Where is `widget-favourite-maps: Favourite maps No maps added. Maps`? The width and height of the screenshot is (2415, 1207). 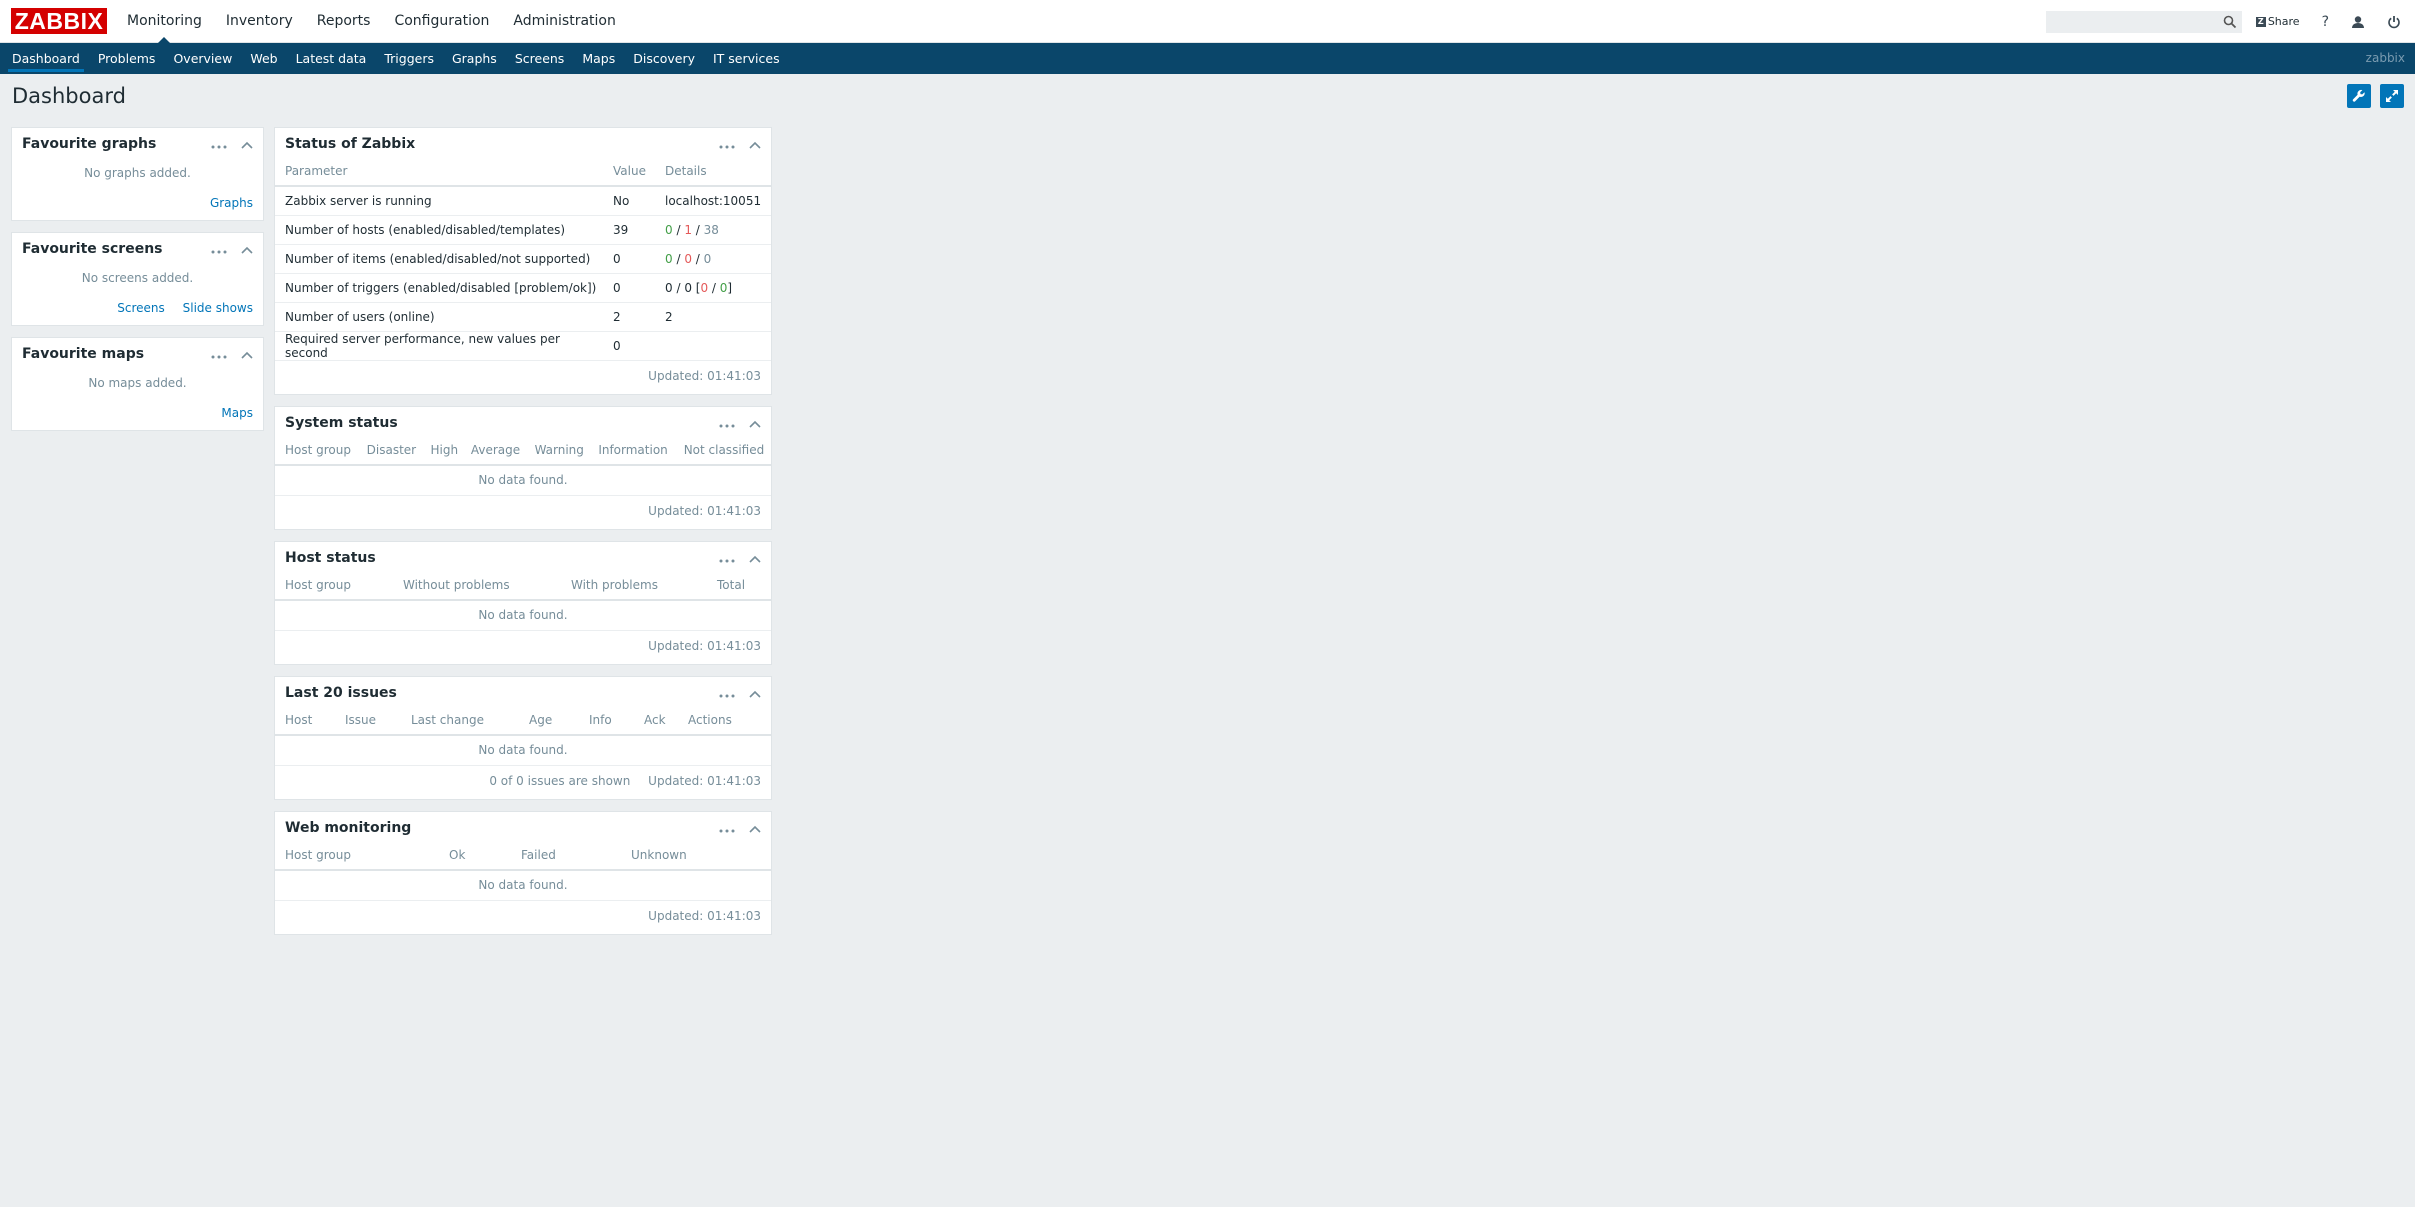 widget-favourite-maps: Favourite maps No maps added. Maps is located at coordinates (137, 384).